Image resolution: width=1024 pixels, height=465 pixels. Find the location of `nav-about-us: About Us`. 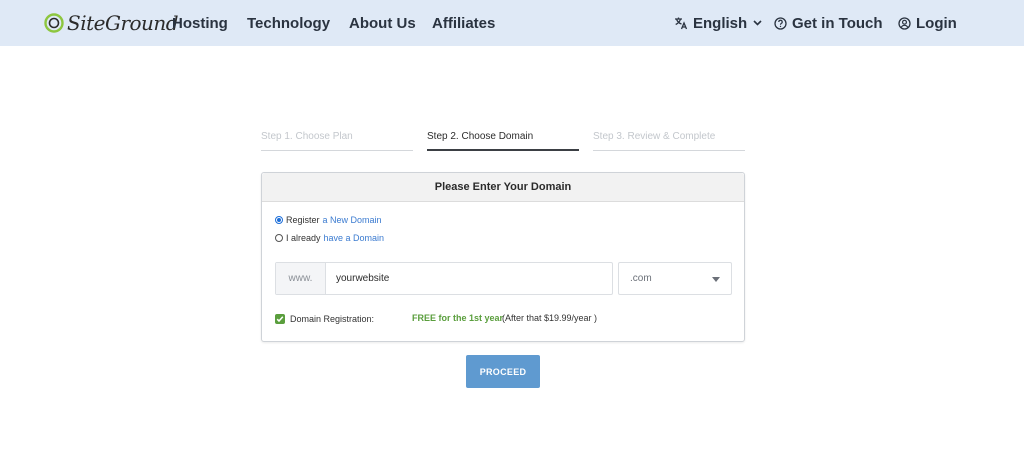

nav-about-us: About Us is located at coordinates (382, 23).